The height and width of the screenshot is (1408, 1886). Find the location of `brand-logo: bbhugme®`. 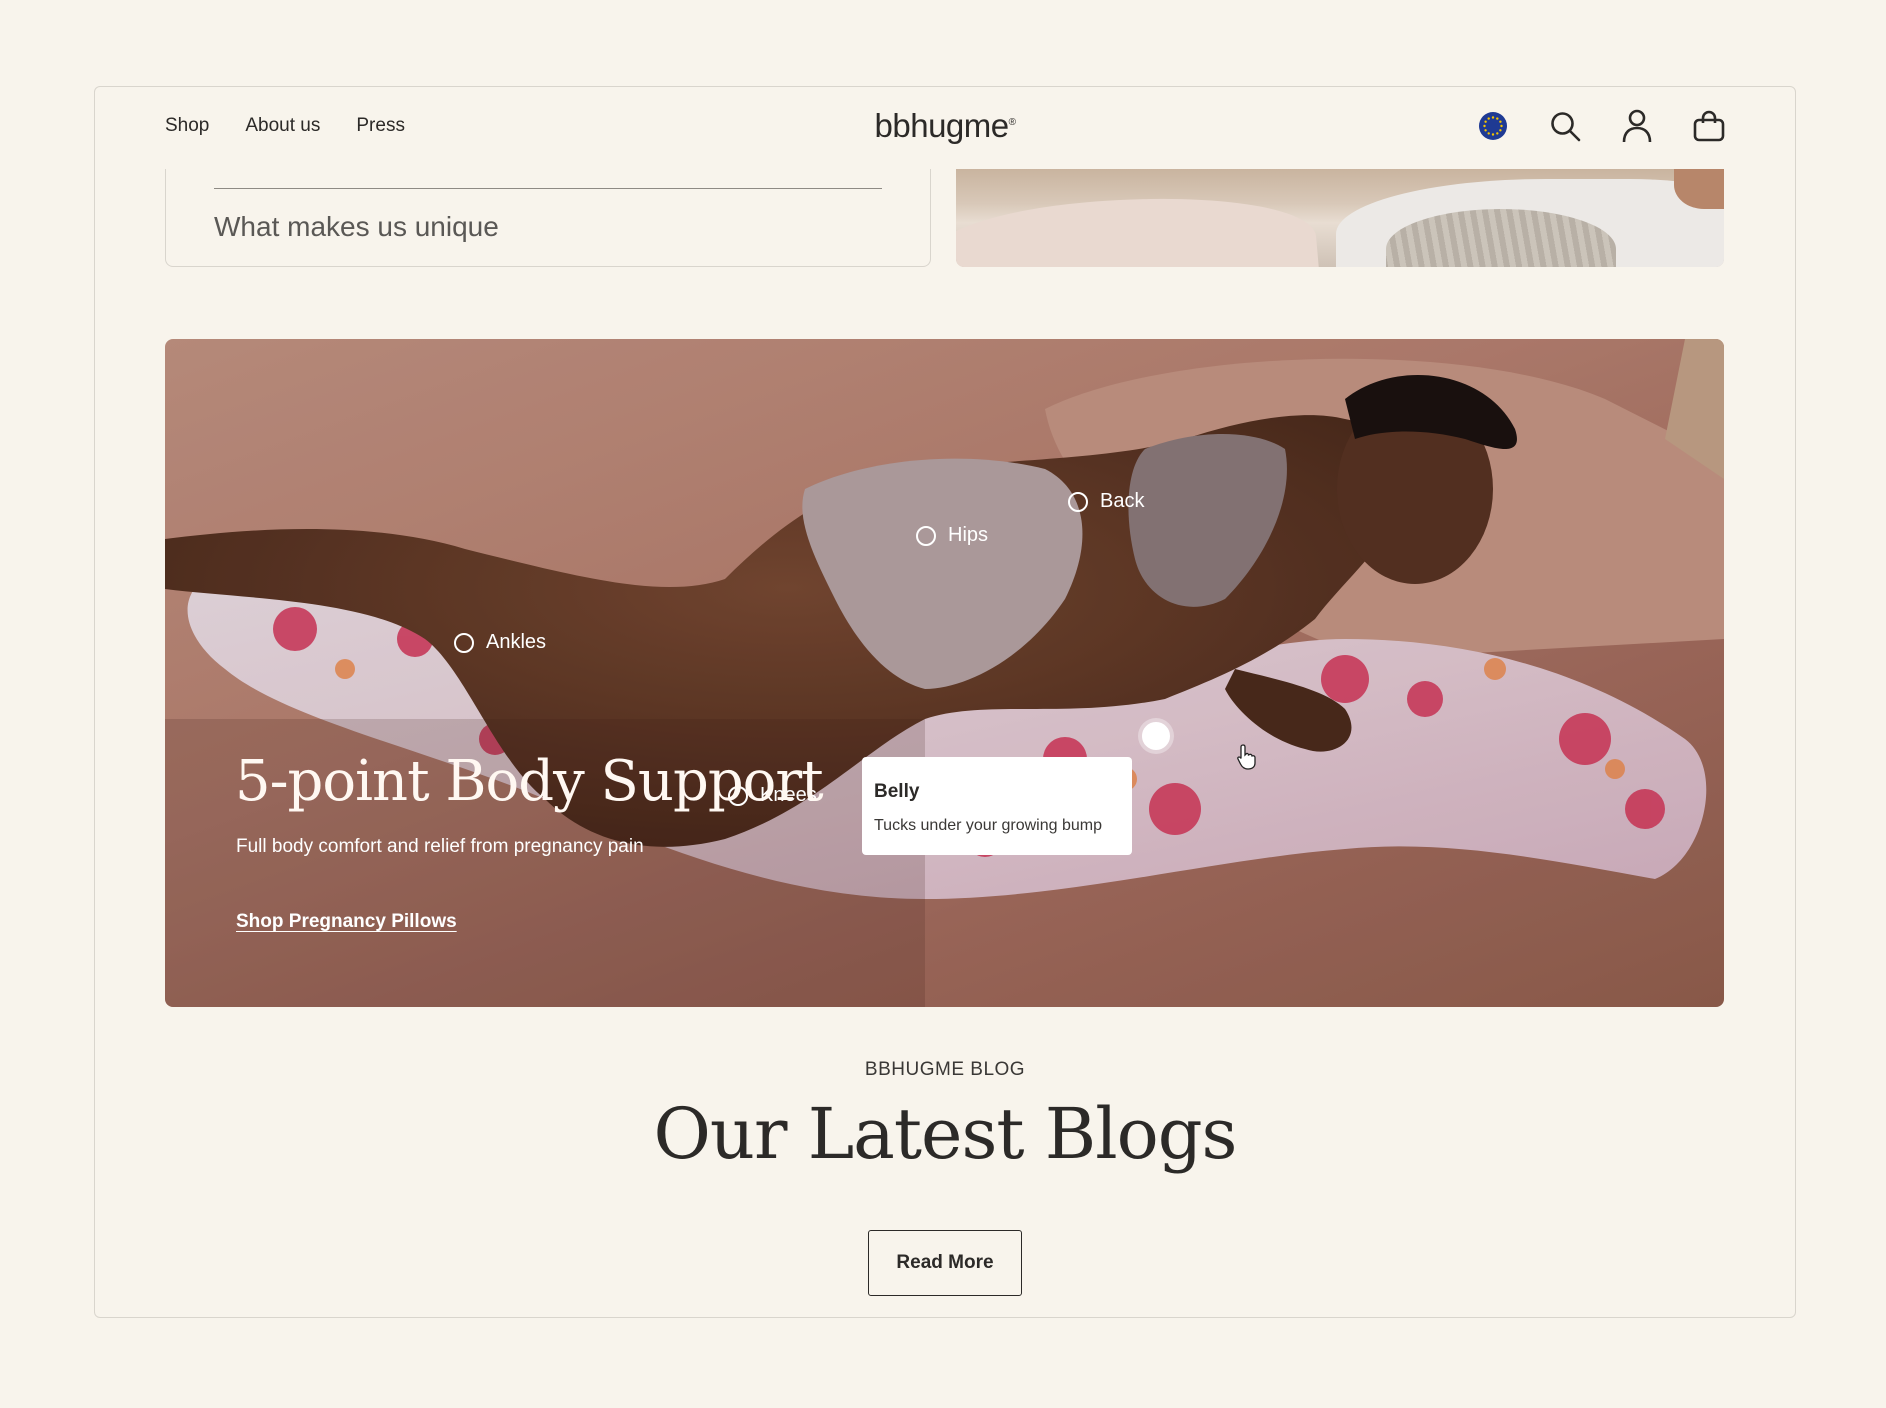

brand-logo: bbhugme® is located at coordinates (945, 126).